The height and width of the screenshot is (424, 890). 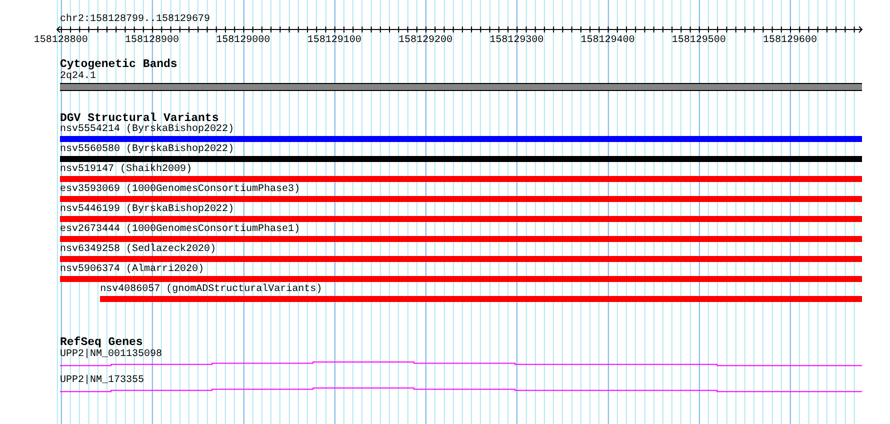 What do you see at coordinates (126, 169) in the screenshot?
I see `variant-label: nsv519147 (Shaikh2009)` at bounding box center [126, 169].